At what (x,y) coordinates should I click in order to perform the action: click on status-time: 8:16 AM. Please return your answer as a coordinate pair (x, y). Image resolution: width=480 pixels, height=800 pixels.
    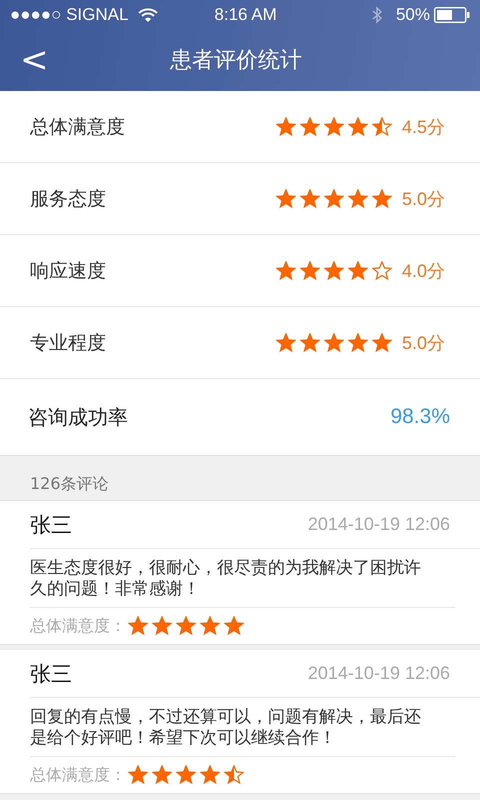
    Looking at the image, I should click on (246, 15).